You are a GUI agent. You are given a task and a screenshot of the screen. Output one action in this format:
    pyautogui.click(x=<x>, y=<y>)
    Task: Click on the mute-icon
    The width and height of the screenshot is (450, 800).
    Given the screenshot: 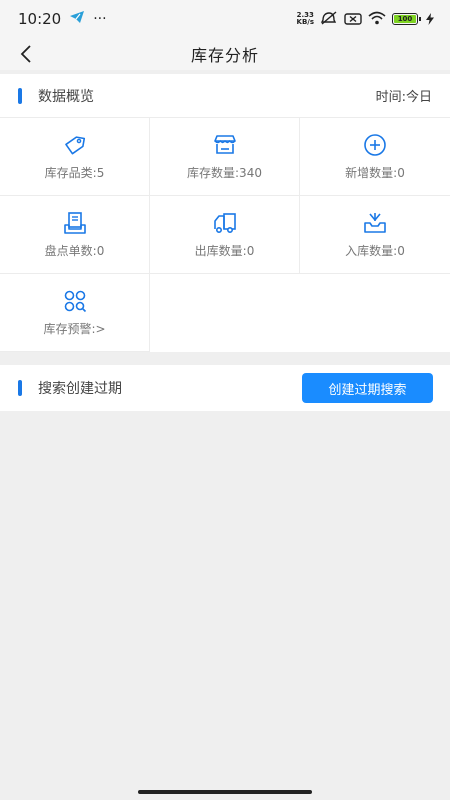 What is the action you would take?
    pyautogui.click(x=329, y=19)
    